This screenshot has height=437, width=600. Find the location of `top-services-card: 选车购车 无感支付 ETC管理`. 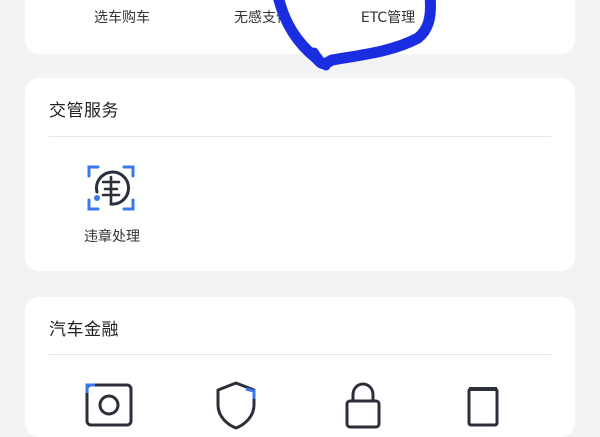

top-services-card: 选车购车 无感支付 ETC管理 is located at coordinates (300, 27).